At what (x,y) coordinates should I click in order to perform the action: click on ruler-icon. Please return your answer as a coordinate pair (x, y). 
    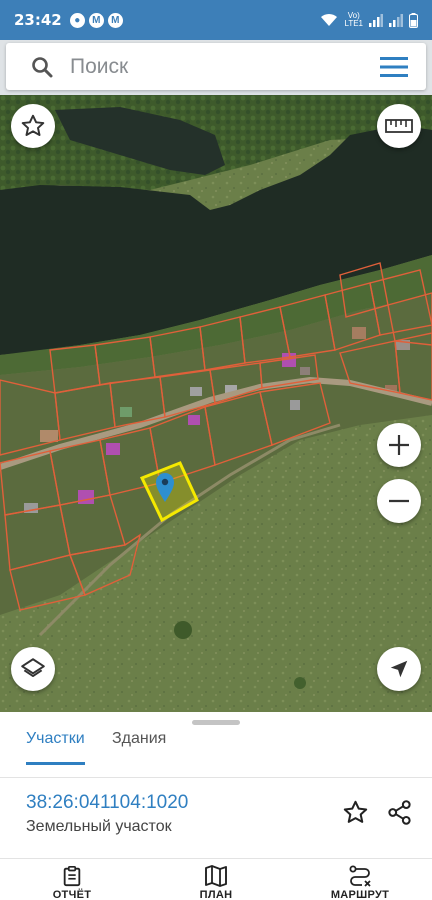
    Looking at the image, I should click on (399, 126).